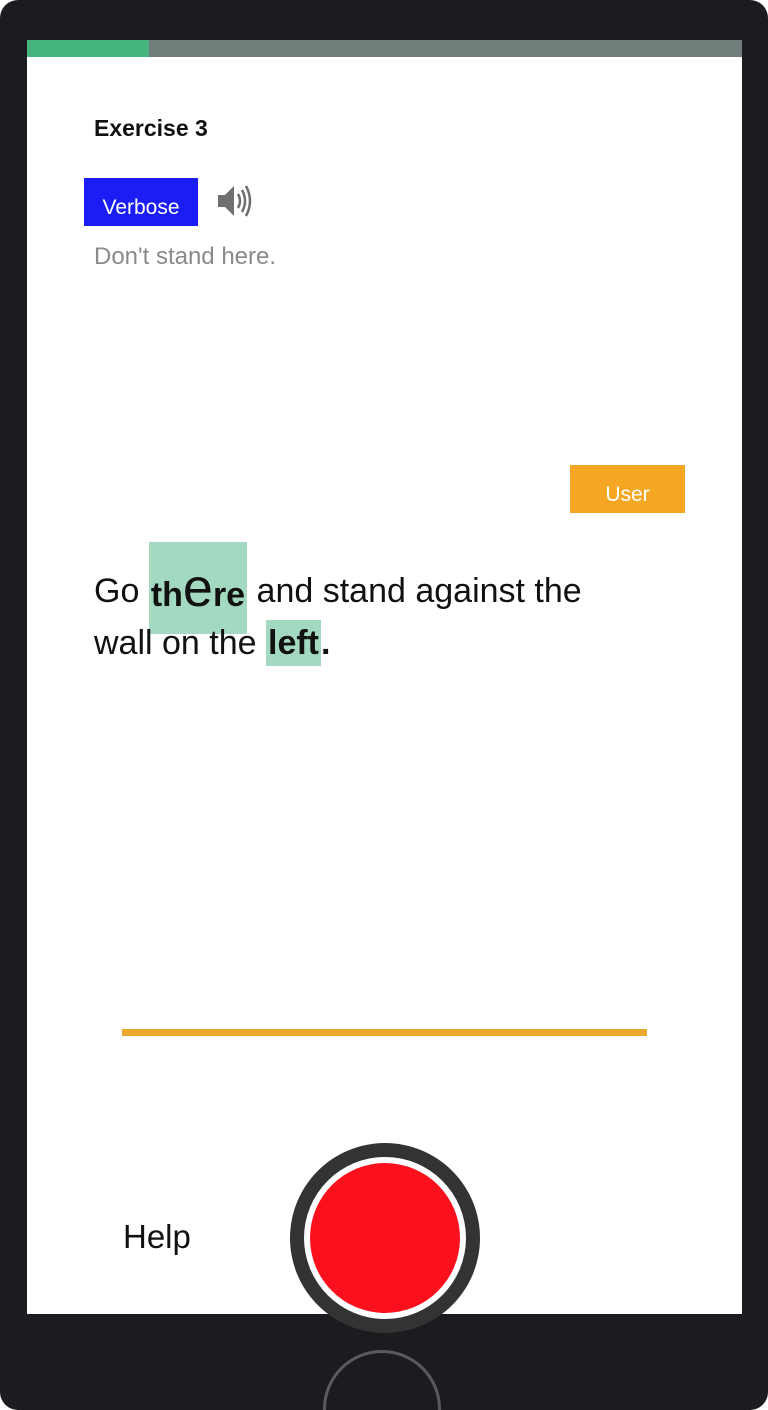  I want to click on help-button: Help, so click(157, 1237).